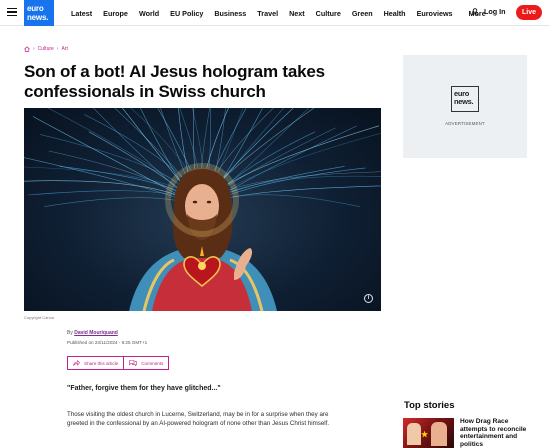  Describe the element at coordinates (115, 13) in the screenshot. I see `nav-europe: Europe` at that location.